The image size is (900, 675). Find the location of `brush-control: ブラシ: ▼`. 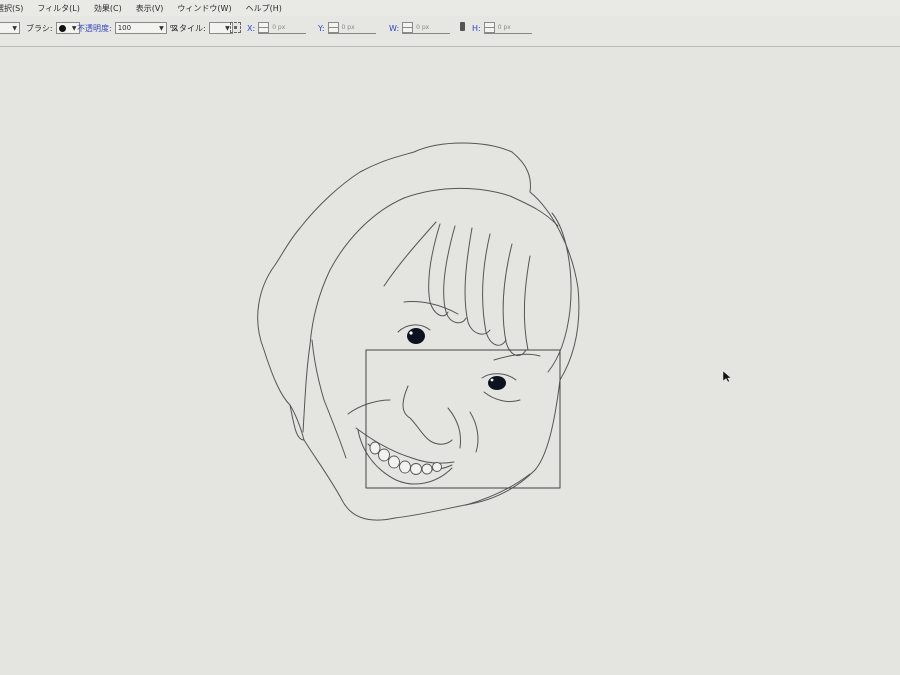

brush-control: ブラシ: ▼ is located at coordinates (53, 28).